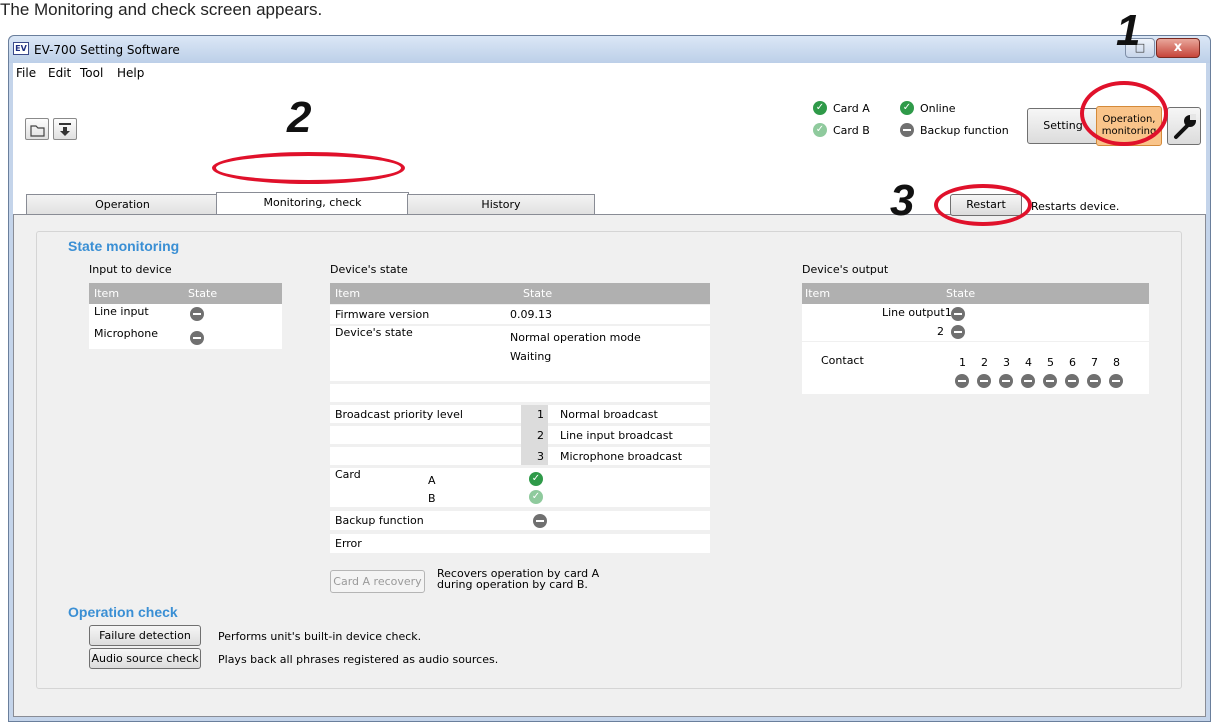  I want to click on failure-detection-description: Performs unit's built-in device check., so click(320, 636).